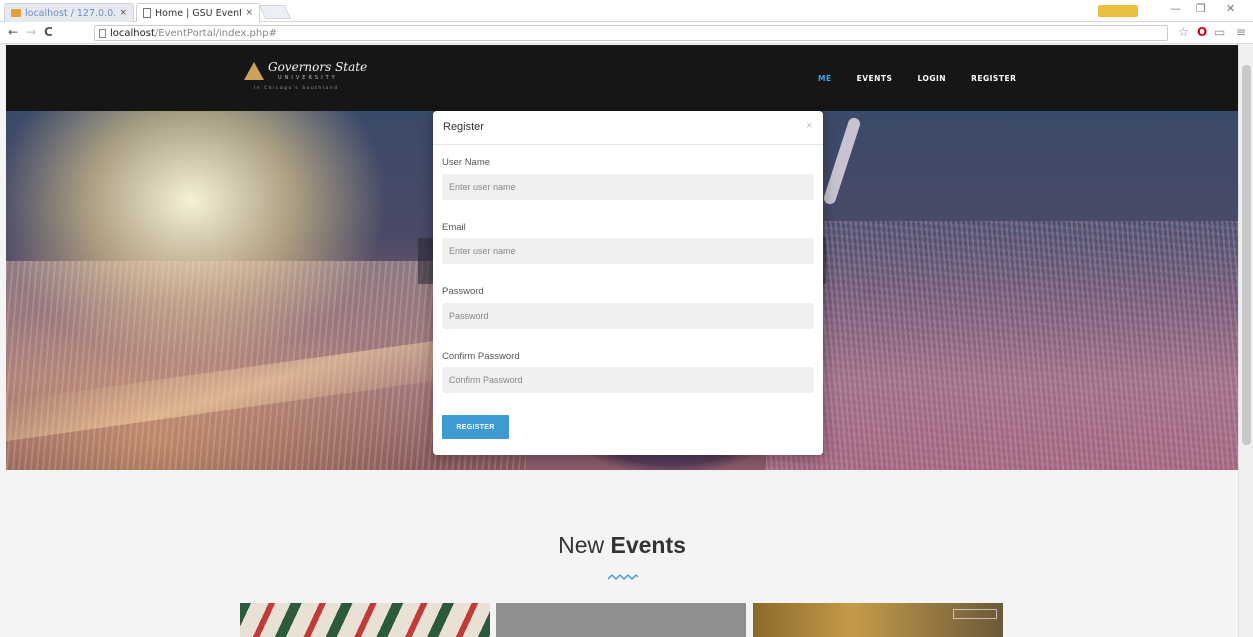 The width and height of the screenshot is (1253, 637). What do you see at coordinates (584, 545) in the screenshot?
I see `section-title-light: New` at bounding box center [584, 545].